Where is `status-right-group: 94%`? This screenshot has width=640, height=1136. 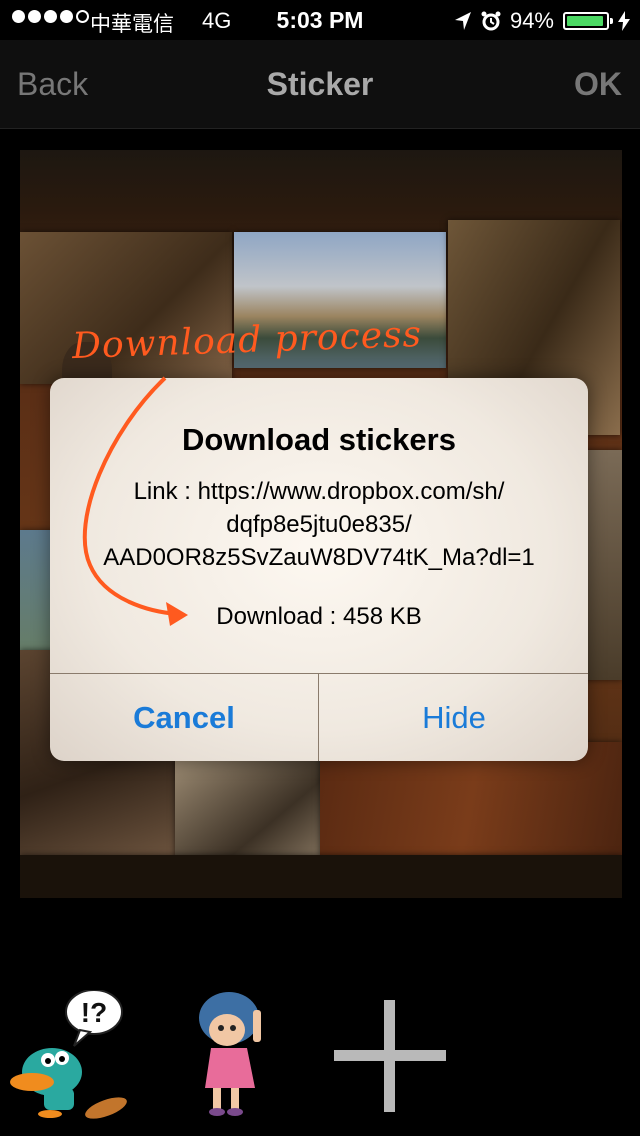 status-right-group: 94% is located at coordinates (542, 21).